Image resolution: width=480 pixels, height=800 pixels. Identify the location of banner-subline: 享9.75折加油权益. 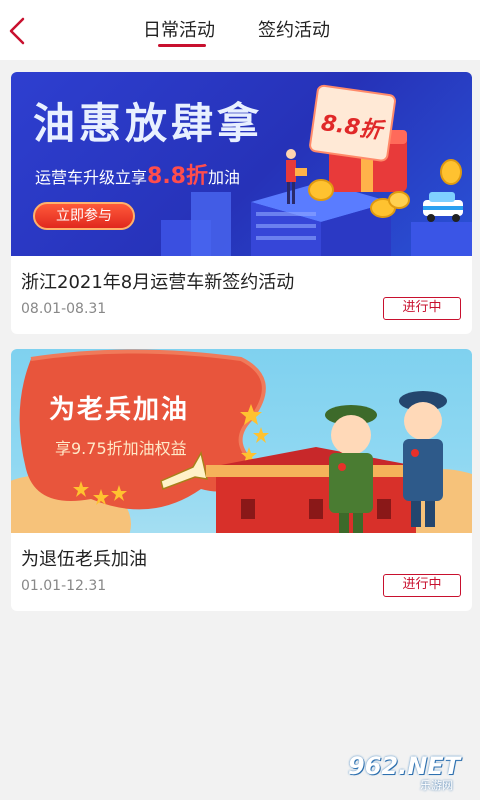
(121, 448).